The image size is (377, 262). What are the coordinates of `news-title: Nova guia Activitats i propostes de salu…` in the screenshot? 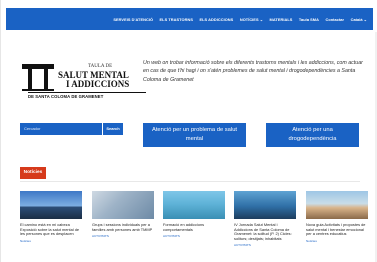 It's located at (337, 229).